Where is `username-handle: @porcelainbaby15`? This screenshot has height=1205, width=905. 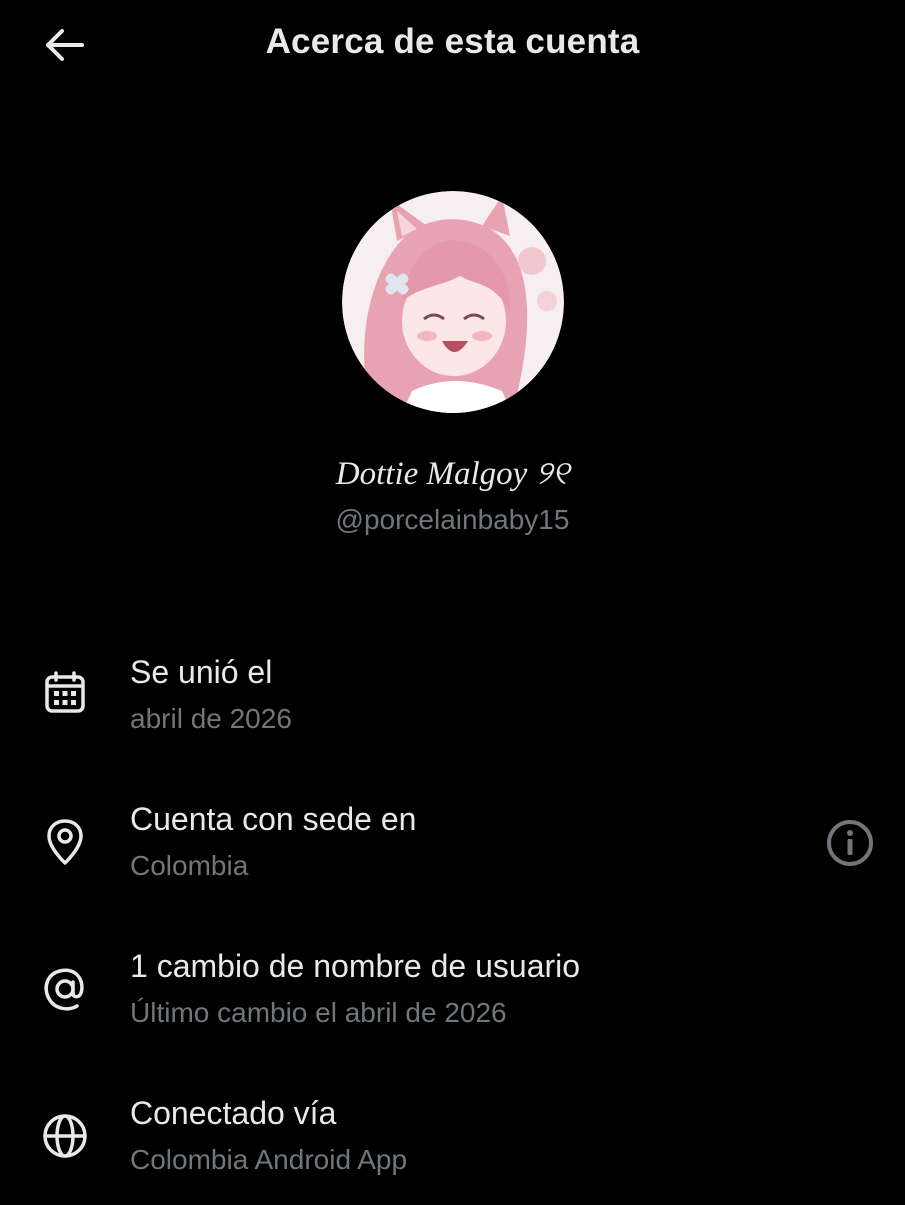
username-handle: @porcelainbaby15 is located at coordinates (452, 519).